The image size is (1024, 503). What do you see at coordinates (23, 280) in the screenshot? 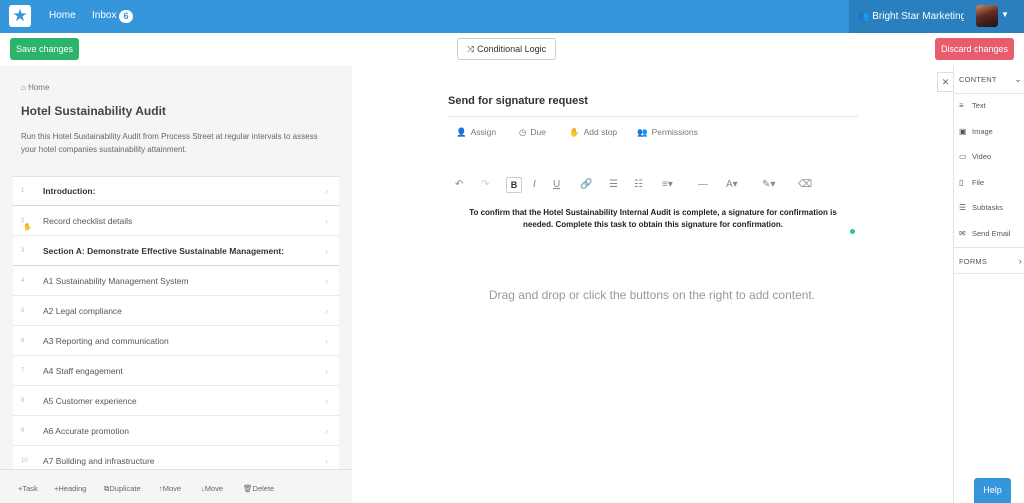
I see `task-number: 4` at bounding box center [23, 280].